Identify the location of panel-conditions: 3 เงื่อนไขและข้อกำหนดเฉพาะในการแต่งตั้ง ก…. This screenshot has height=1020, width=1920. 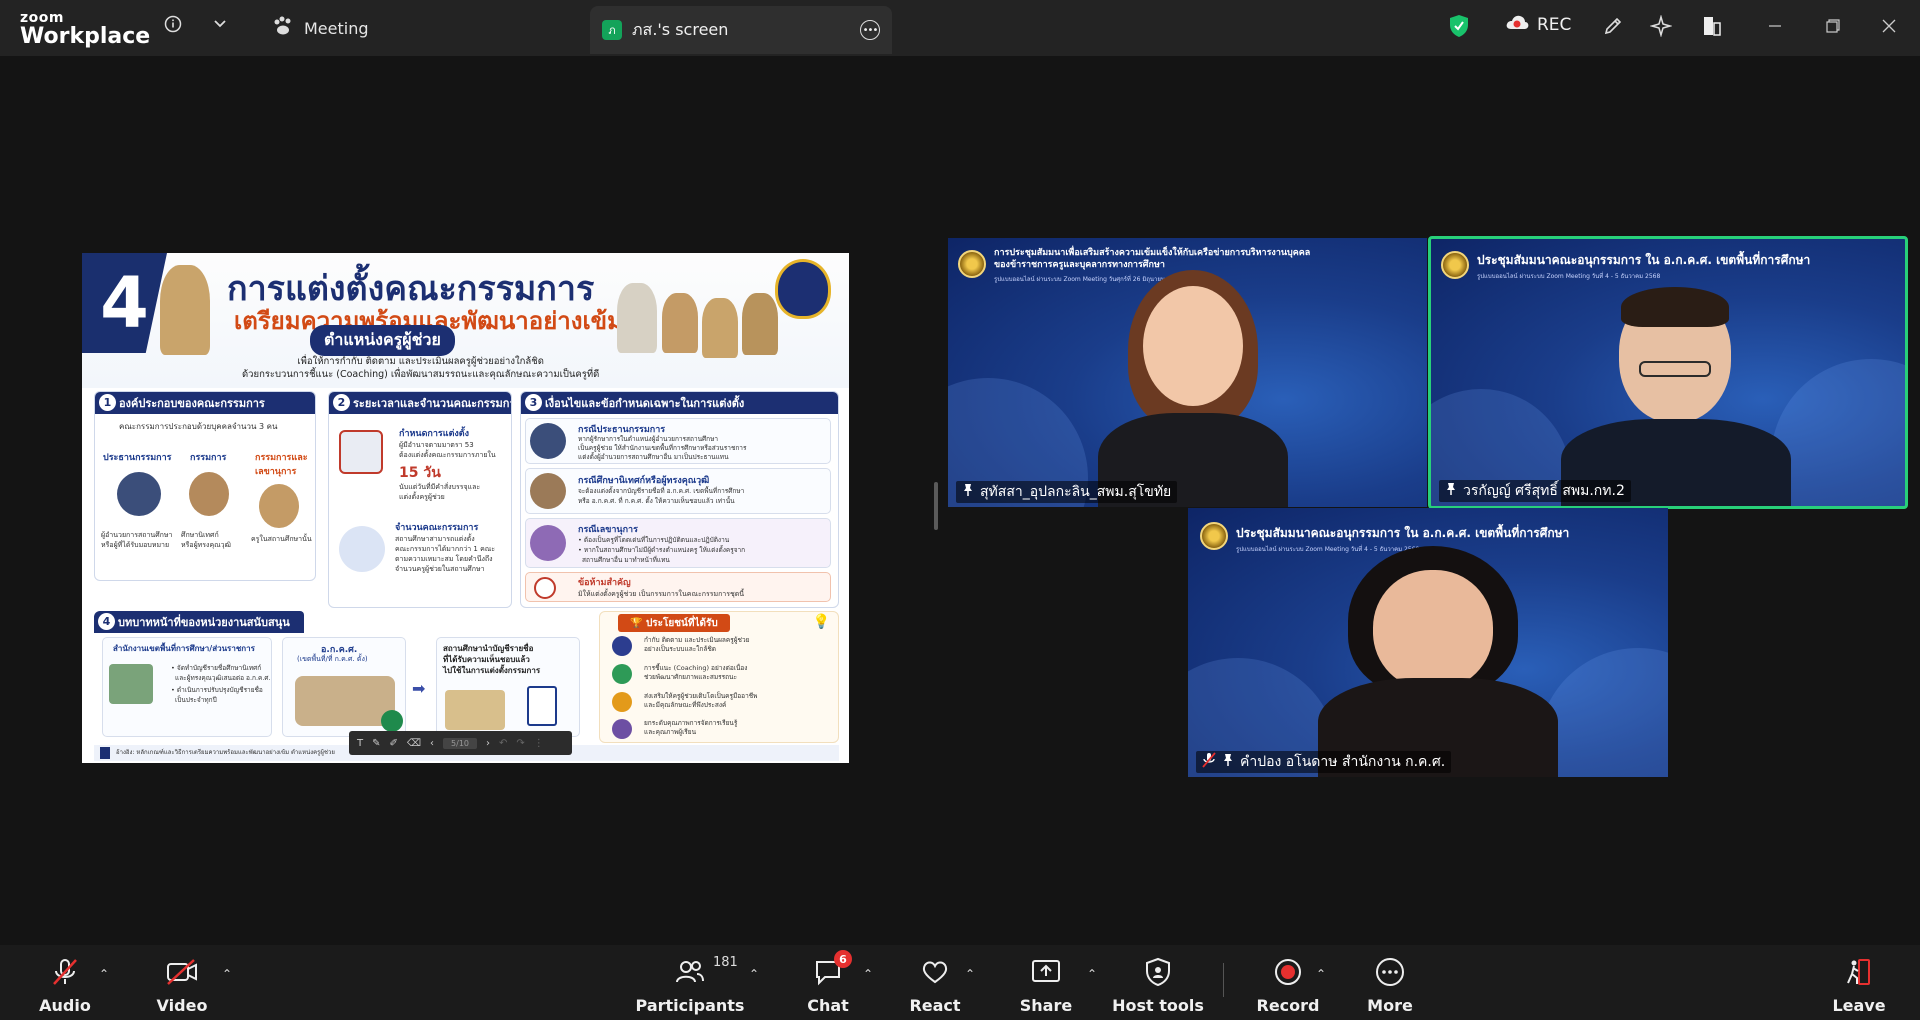
(679, 499).